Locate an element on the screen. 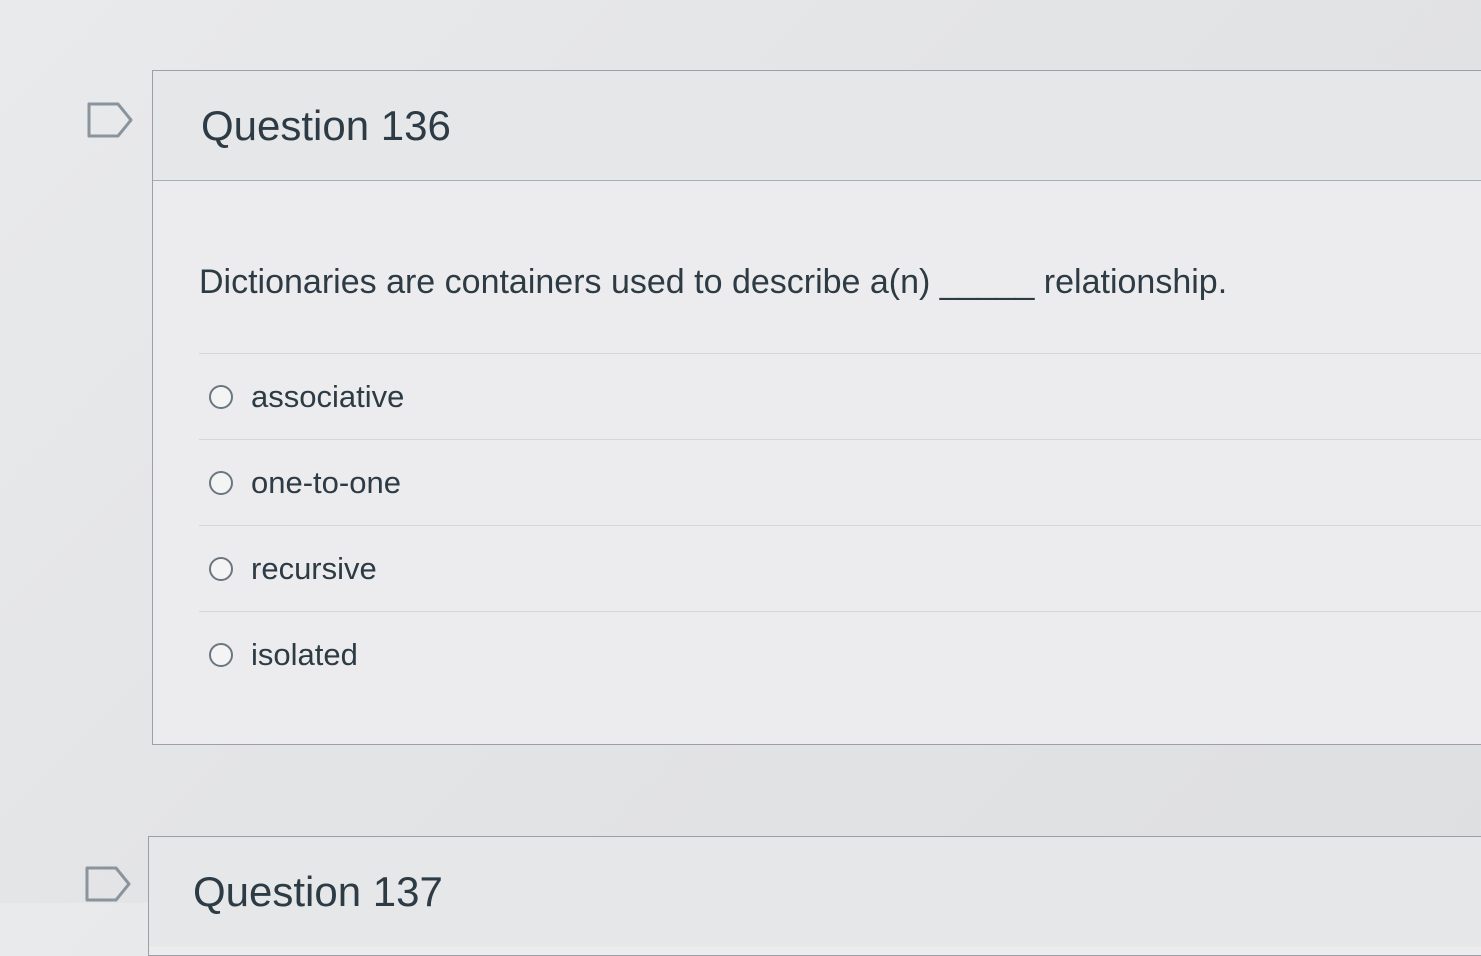  answer-label: isolated is located at coordinates (304, 654).